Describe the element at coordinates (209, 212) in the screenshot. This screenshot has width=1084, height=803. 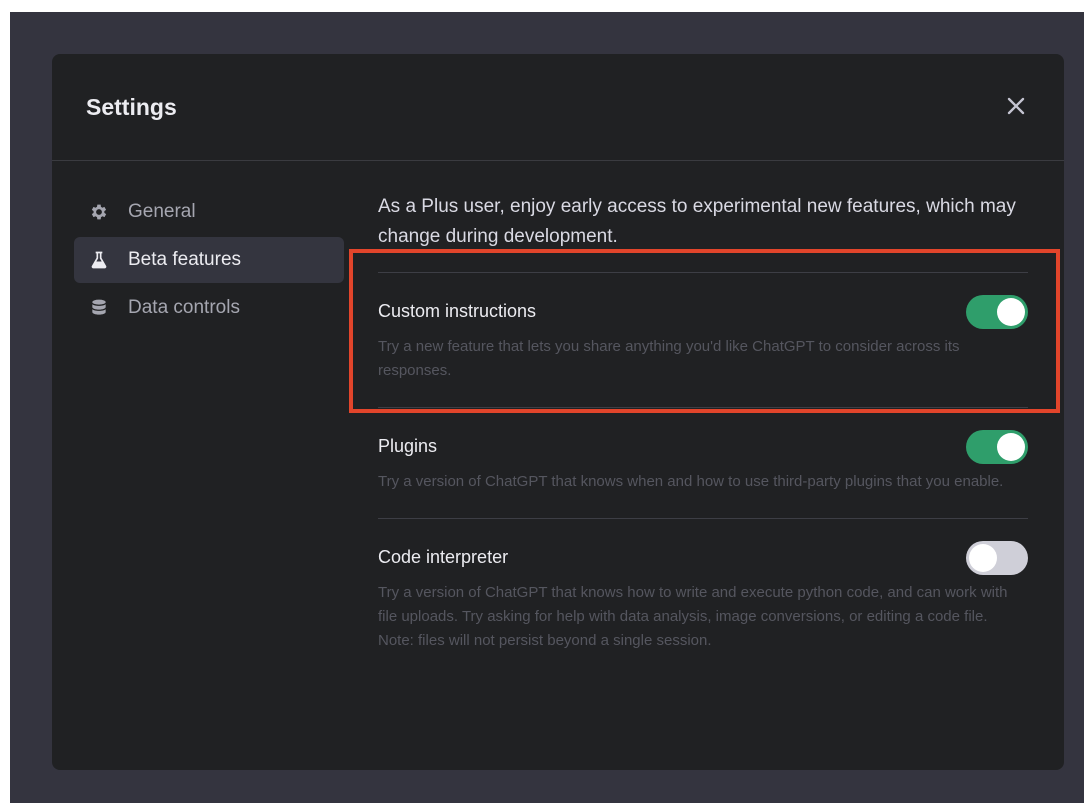
I see `sidebar-item-general: General` at that location.